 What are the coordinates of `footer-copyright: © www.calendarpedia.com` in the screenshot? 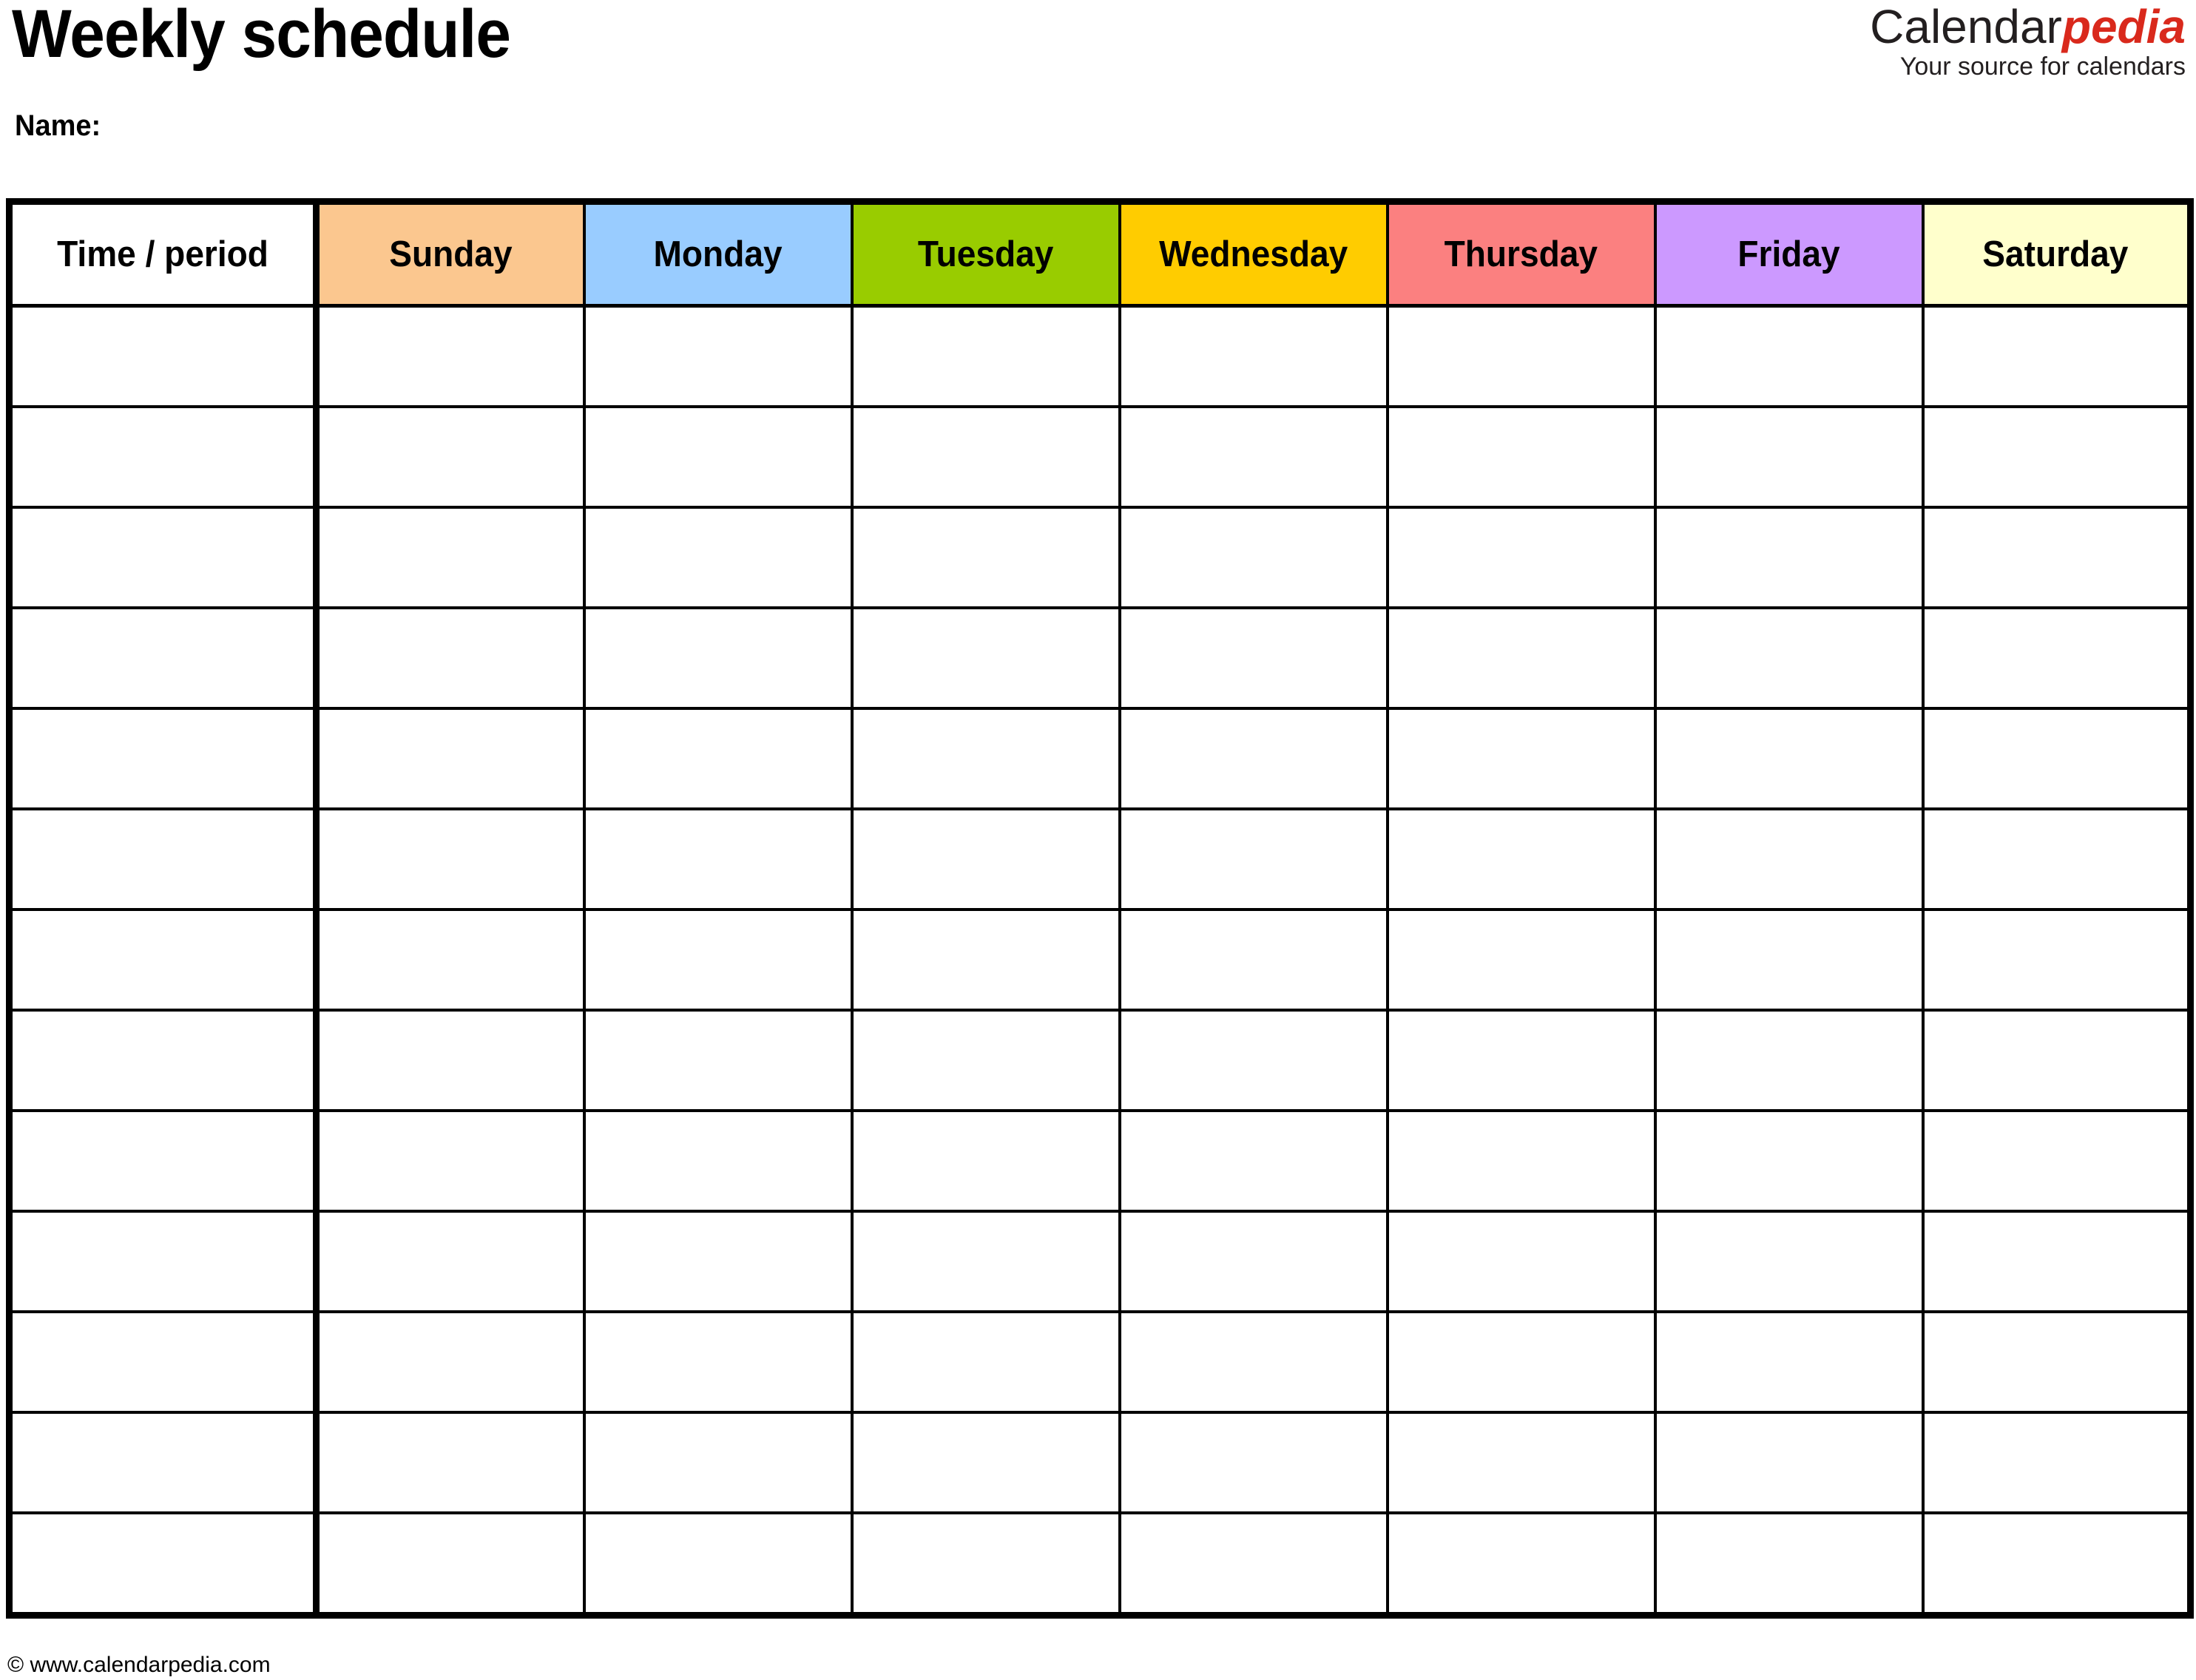 It's located at (139, 1666).